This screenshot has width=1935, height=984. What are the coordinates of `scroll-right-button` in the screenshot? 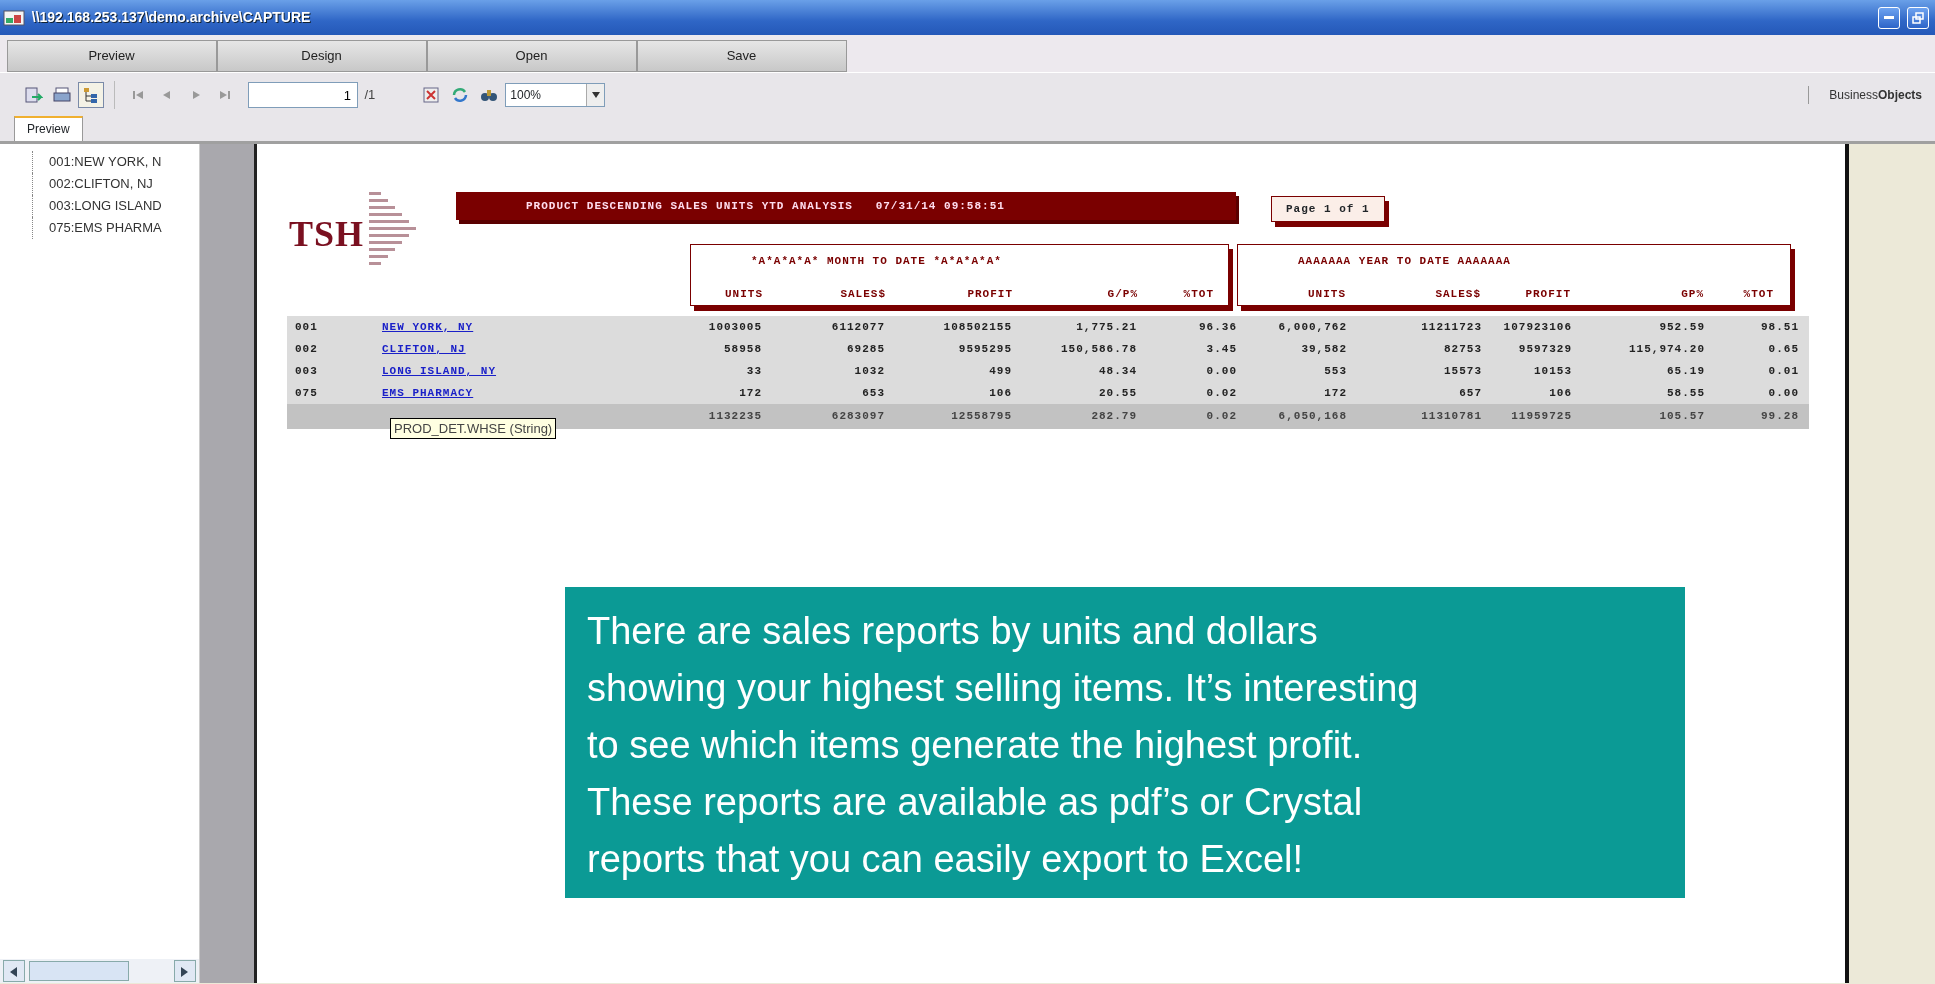 It's located at (184, 971).